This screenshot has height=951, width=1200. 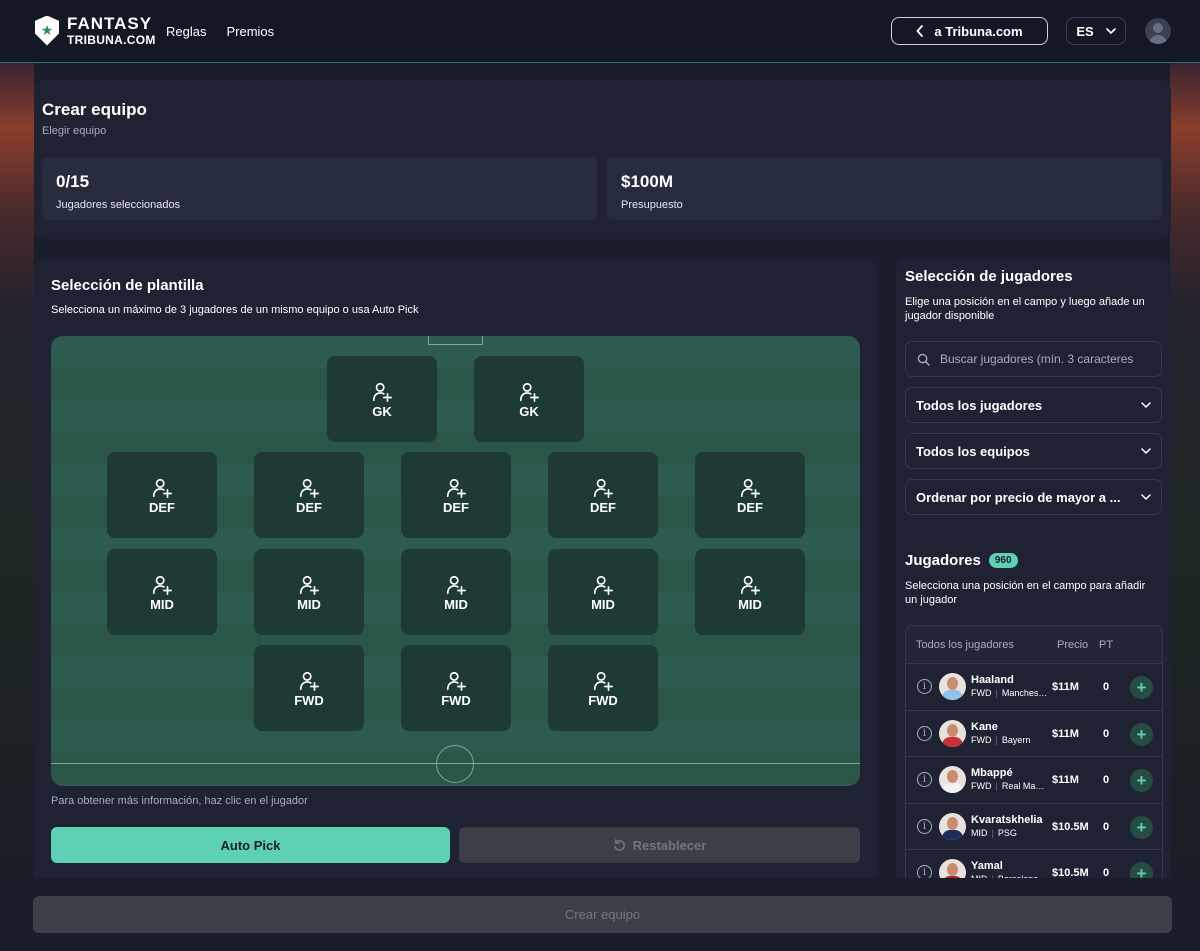 What do you see at coordinates (94, 109) in the screenshot?
I see `page-title: Crear equipo` at bounding box center [94, 109].